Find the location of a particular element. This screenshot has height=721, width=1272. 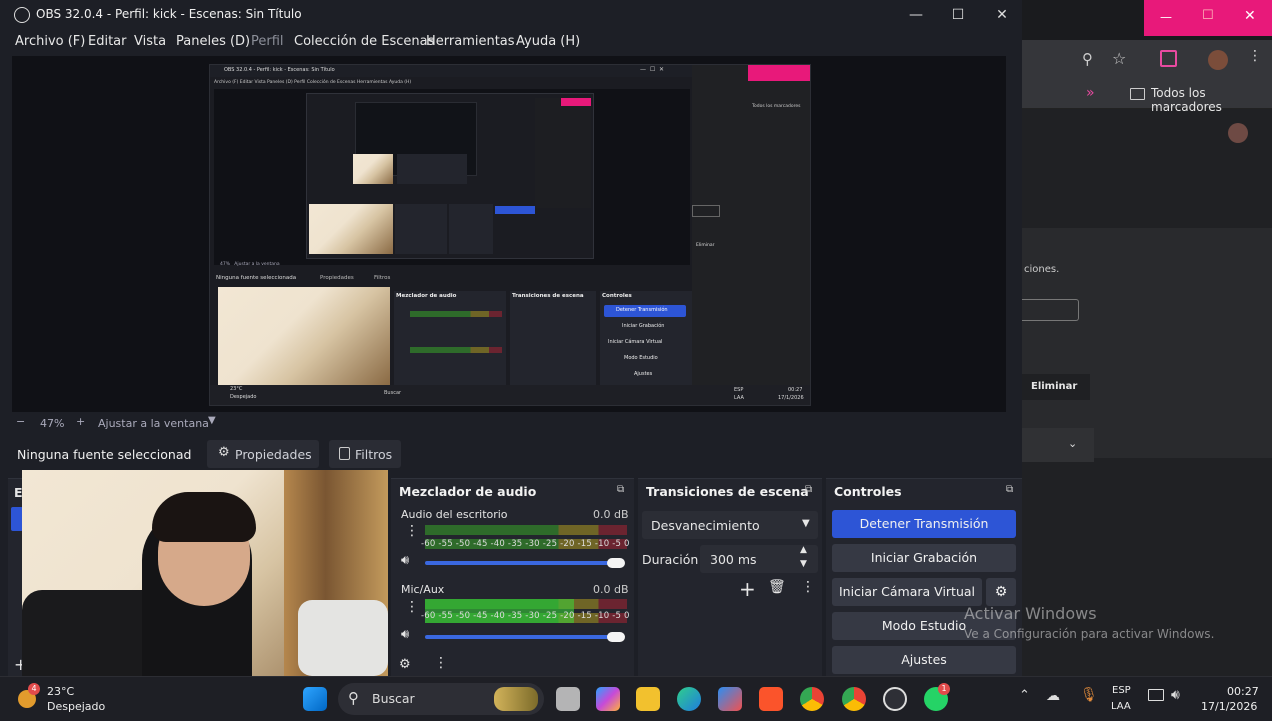

edge-icon is located at coordinates (689, 699).